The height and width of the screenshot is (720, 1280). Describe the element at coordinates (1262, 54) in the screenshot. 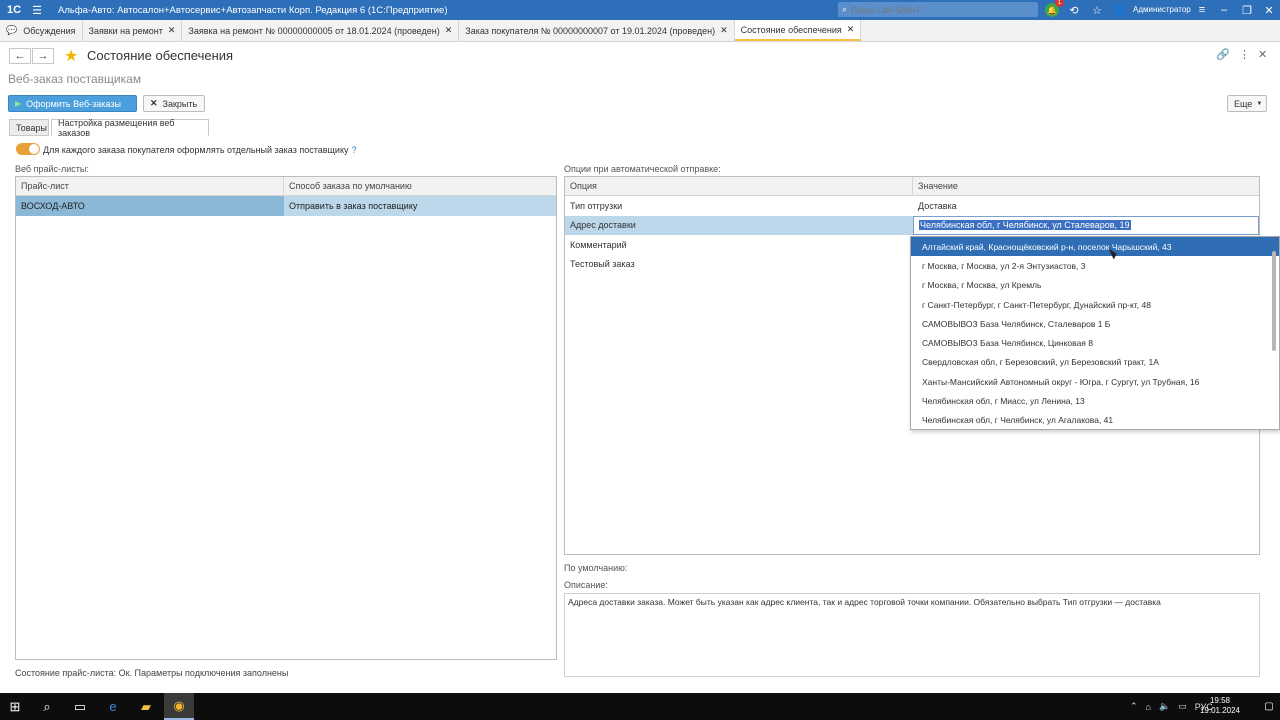

I see `close-form-icon: ✕` at that location.